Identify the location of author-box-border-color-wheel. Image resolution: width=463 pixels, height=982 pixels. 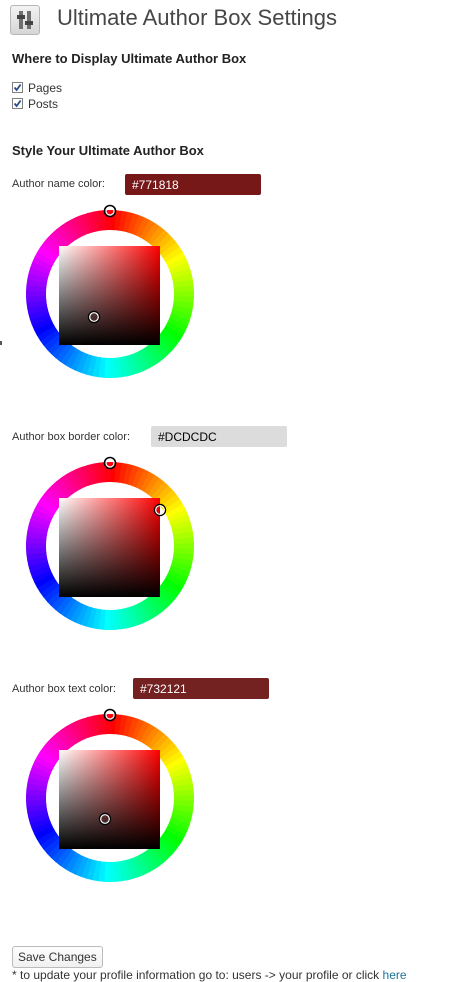
(110, 546).